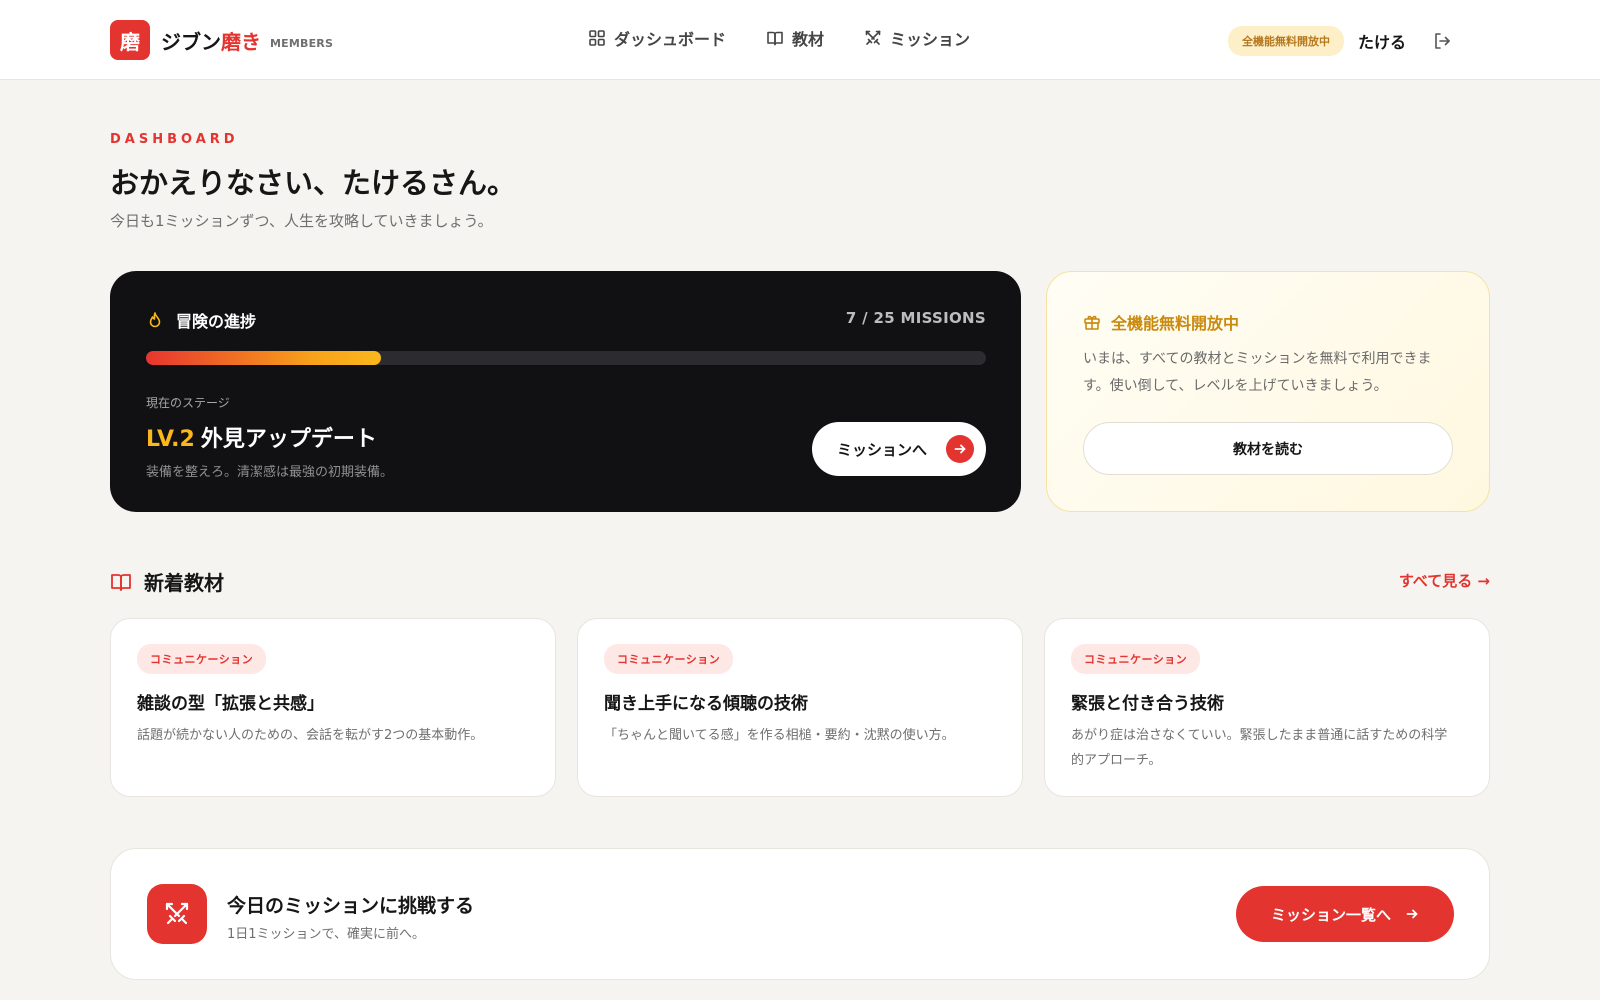 The width and height of the screenshot is (1600, 1000). I want to click on nav-item-materials: 教材, so click(795, 38).